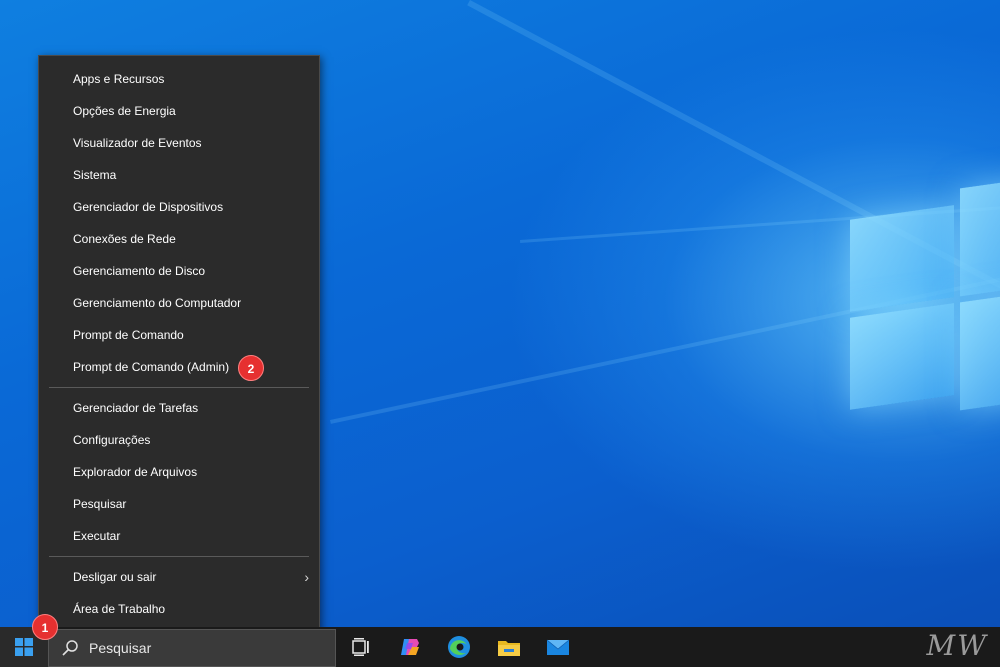  Describe the element at coordinates (179, 440) in the screenshot. I see `menu-item-configuracoes: Configurações` at that location.